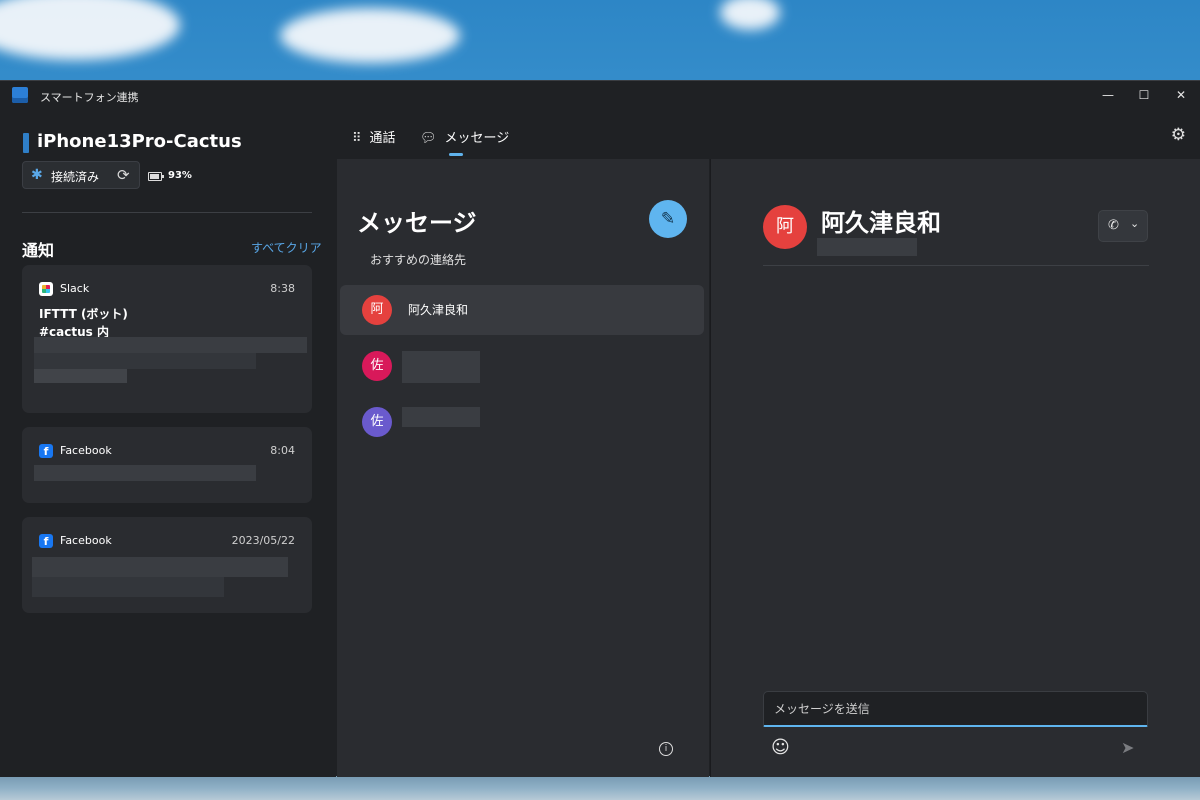 The image size is (1200, 800). I want to click on sidebar-divider, so click(167, 212).